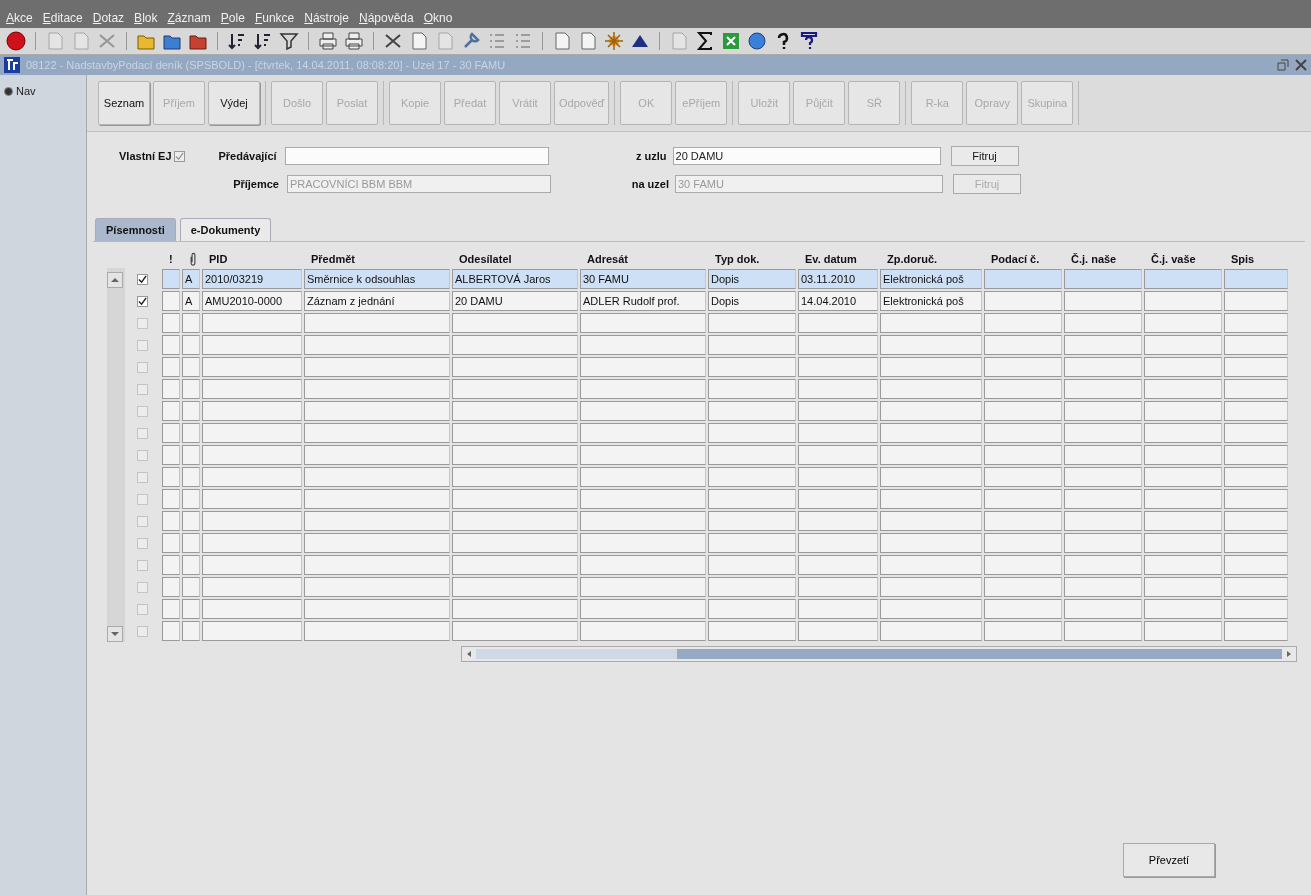 The height and width of the screenshot is (895, 1311). I want to click on menu-item: Editace, so click(62, 18).